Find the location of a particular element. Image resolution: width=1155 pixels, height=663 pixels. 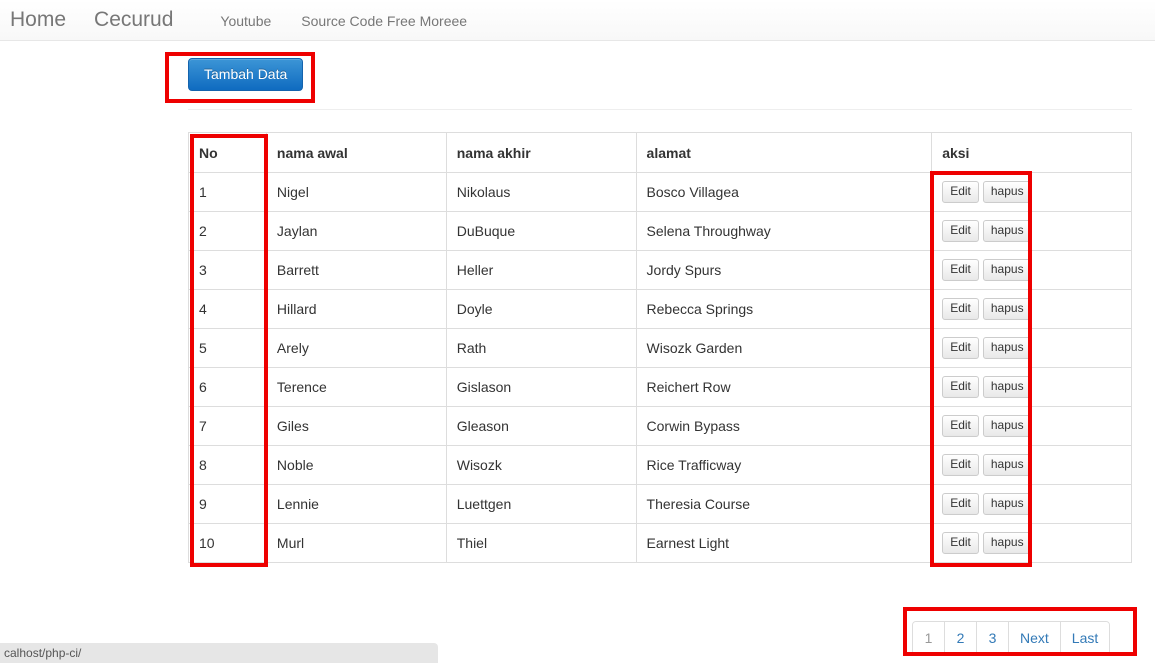

pagination-item-2: 2 is located at coordinates (961, 638).